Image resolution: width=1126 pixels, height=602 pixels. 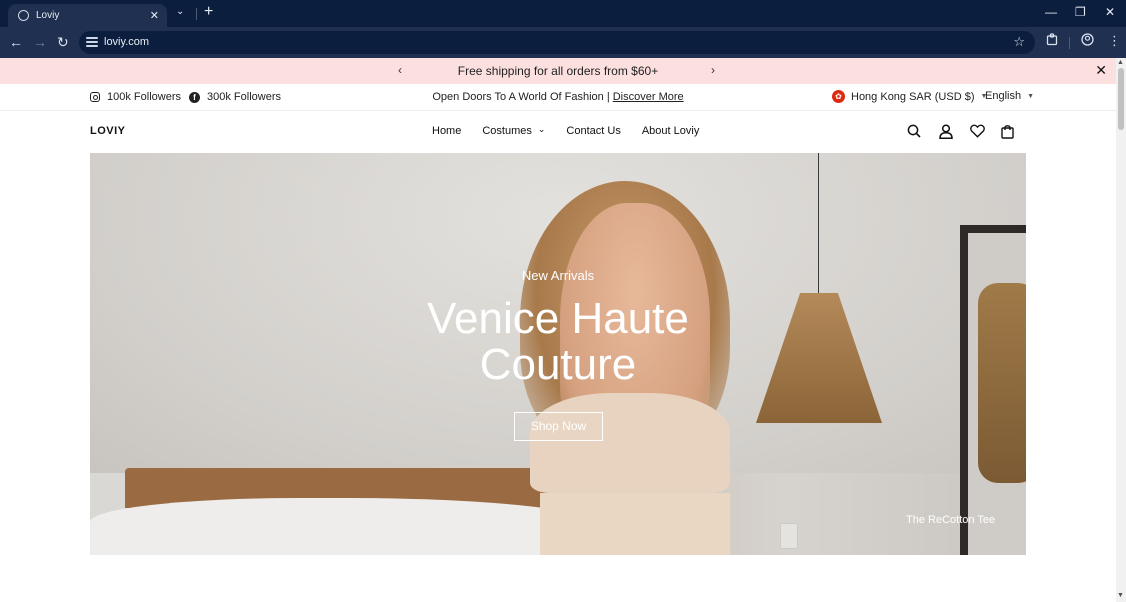 What do you see at coordinates (1003, 96) in the screenshot?
I see `language-label: English` at bounding box center [1003, 96].